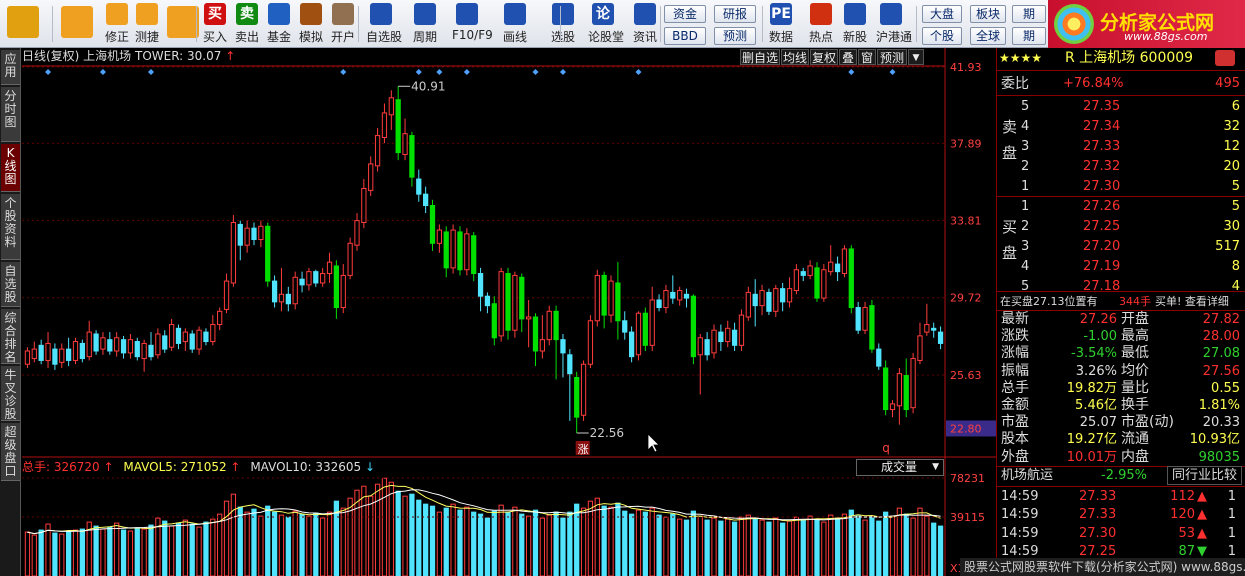  Describe the element at coordinates (1029, 36) in the screenshot. I see `toolbar-small-btn-9: 期` at that location.